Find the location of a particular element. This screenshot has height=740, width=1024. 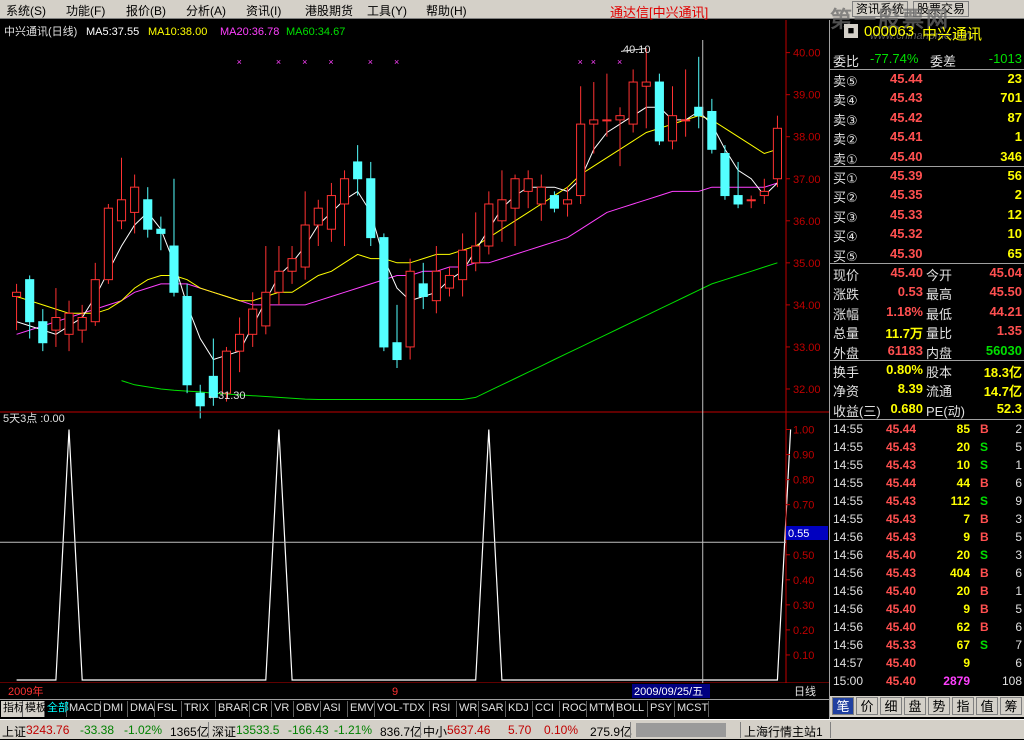

indicator-tab-vol-tdx: VOL-TDX is located at coordinates (402, 709).